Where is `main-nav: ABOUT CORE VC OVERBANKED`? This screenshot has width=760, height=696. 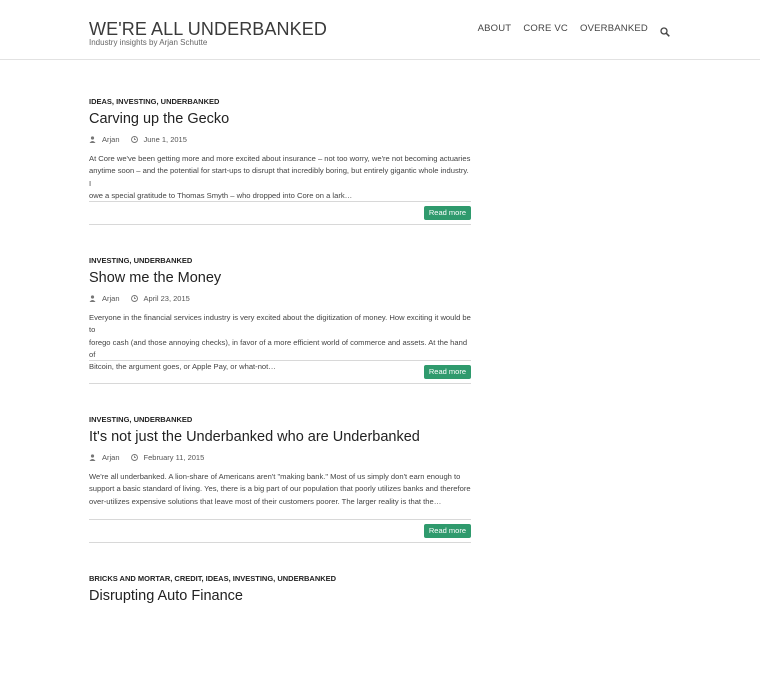
main-nav: ABOUT CORE VC OVERBANKED is located at coordinates (568, 30).